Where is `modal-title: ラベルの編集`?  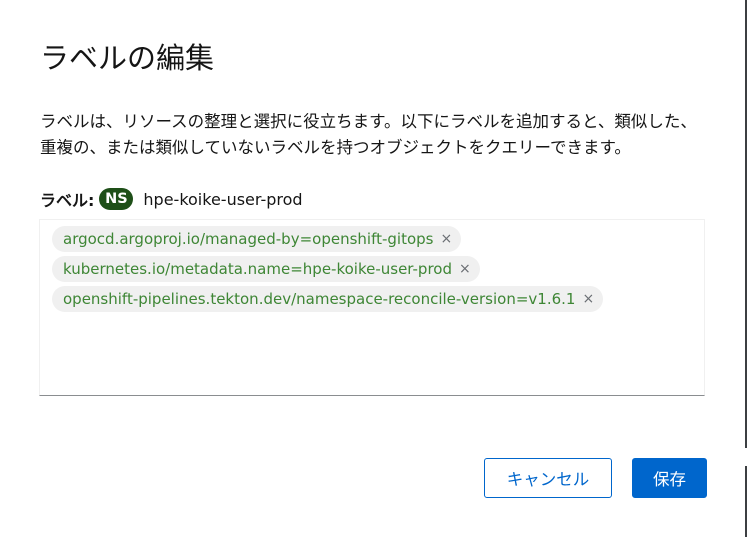
modal-title: ラベルの編集 is located at coordinates (127, 58).